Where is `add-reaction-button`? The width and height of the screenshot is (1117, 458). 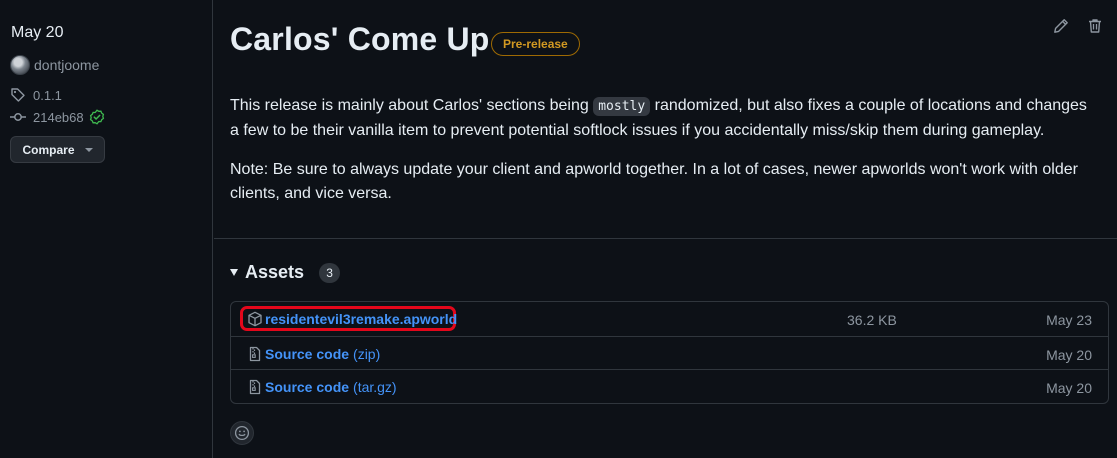 add-reaction-button is located at coordinates (242, 433).